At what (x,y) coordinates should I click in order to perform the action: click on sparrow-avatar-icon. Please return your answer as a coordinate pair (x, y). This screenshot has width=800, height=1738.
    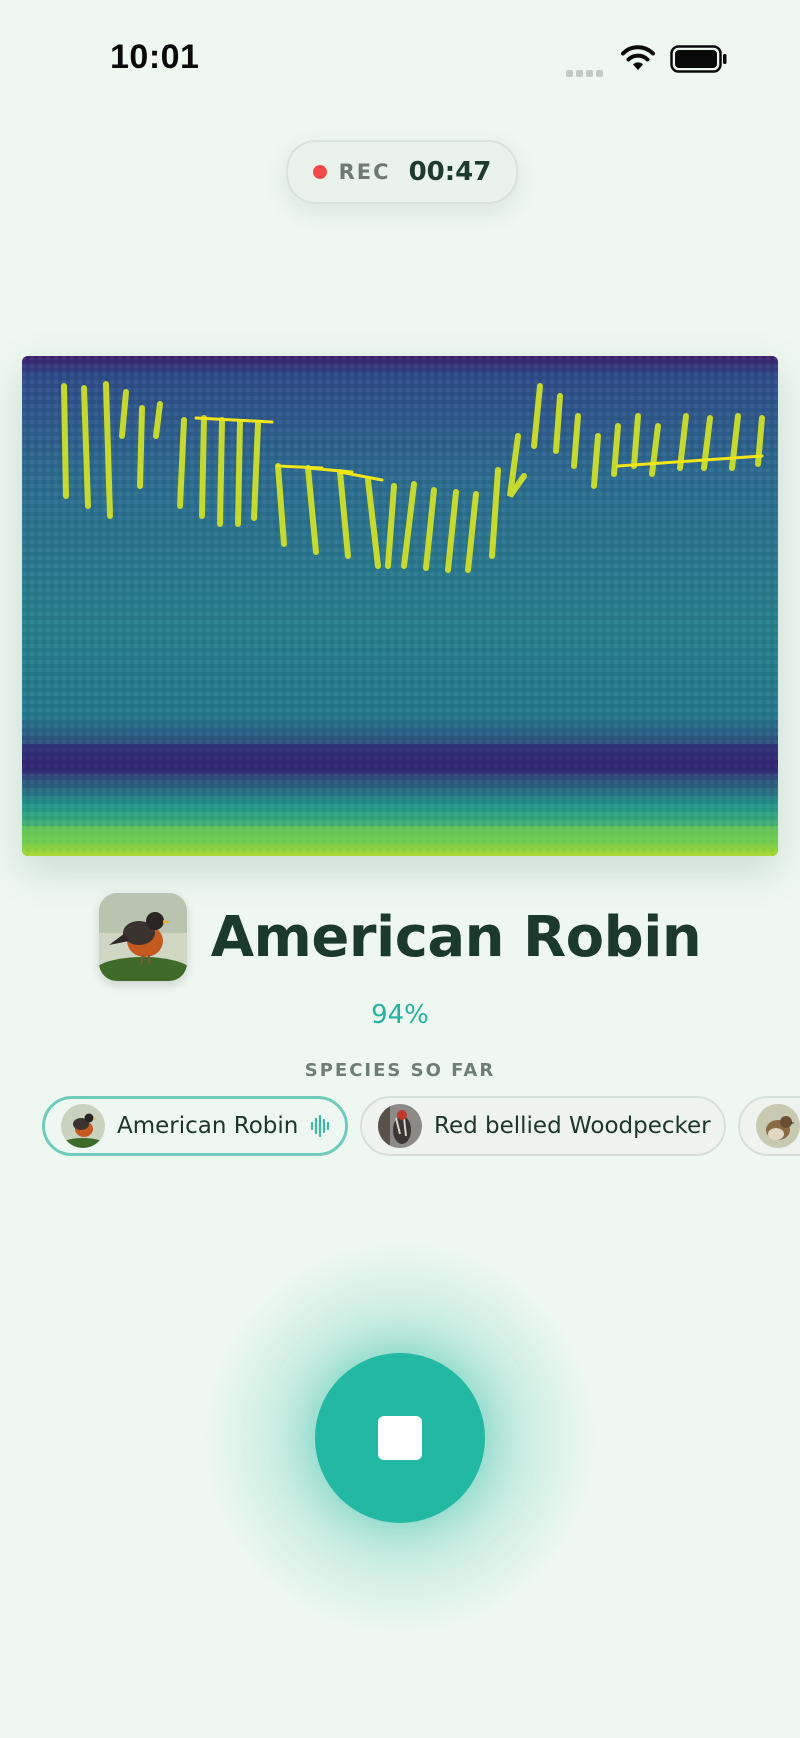
    Looking at the image, I should click on (778, 1126).